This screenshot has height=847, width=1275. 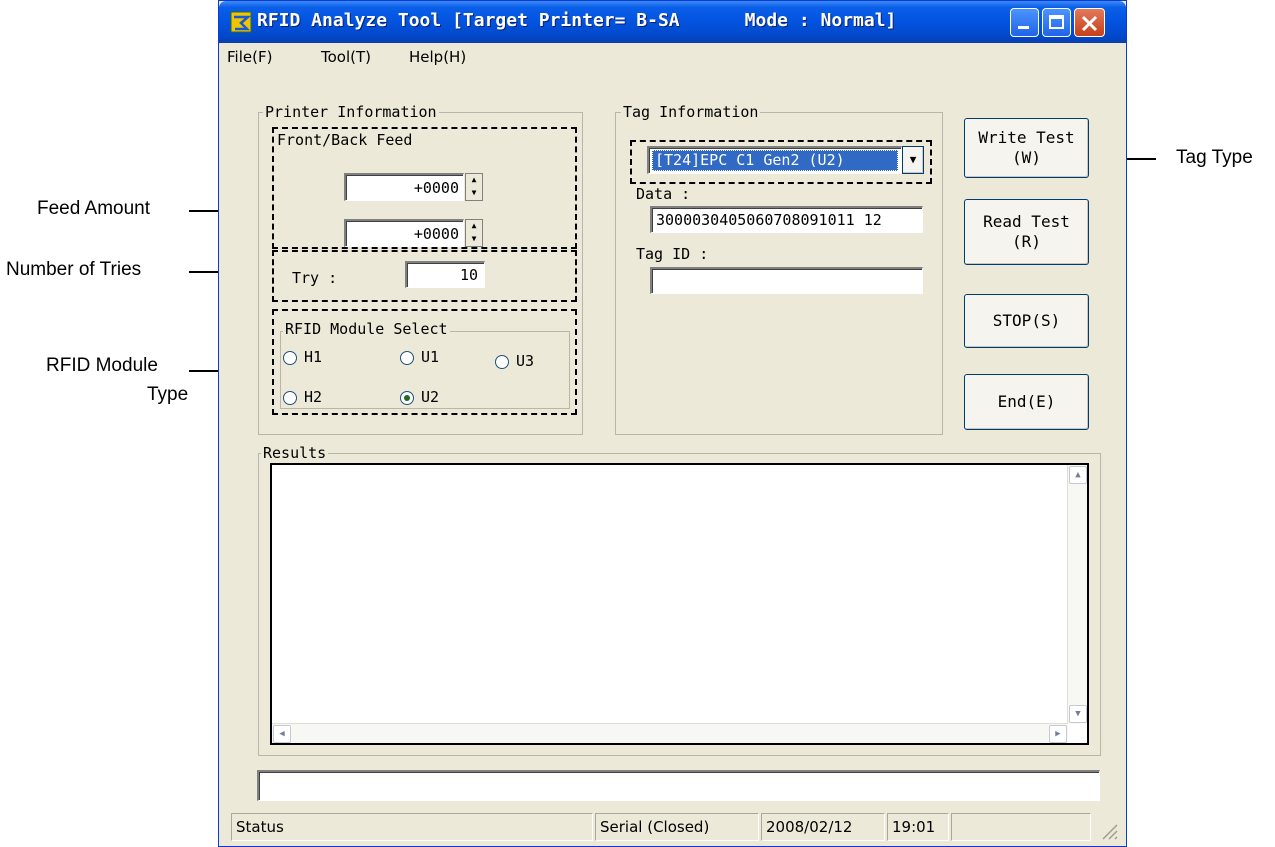 I want to click on menu-tool: Tool(T), so click(x=346, y=57).